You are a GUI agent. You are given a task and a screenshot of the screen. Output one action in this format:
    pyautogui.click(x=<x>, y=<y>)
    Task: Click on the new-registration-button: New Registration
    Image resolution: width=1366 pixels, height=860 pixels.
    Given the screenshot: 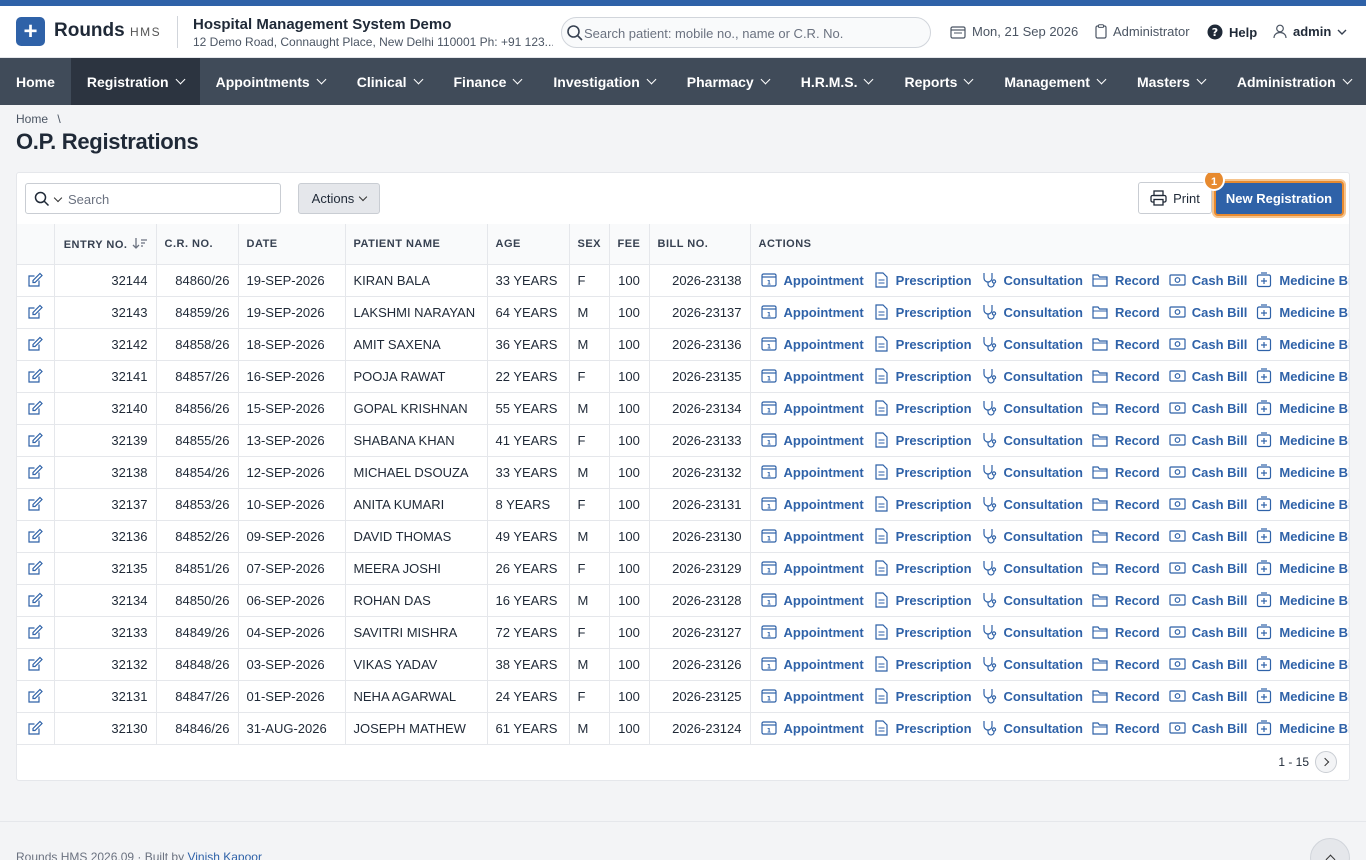 What is the action you would take?
    pyautogui.click(x=1279, y=198)
    